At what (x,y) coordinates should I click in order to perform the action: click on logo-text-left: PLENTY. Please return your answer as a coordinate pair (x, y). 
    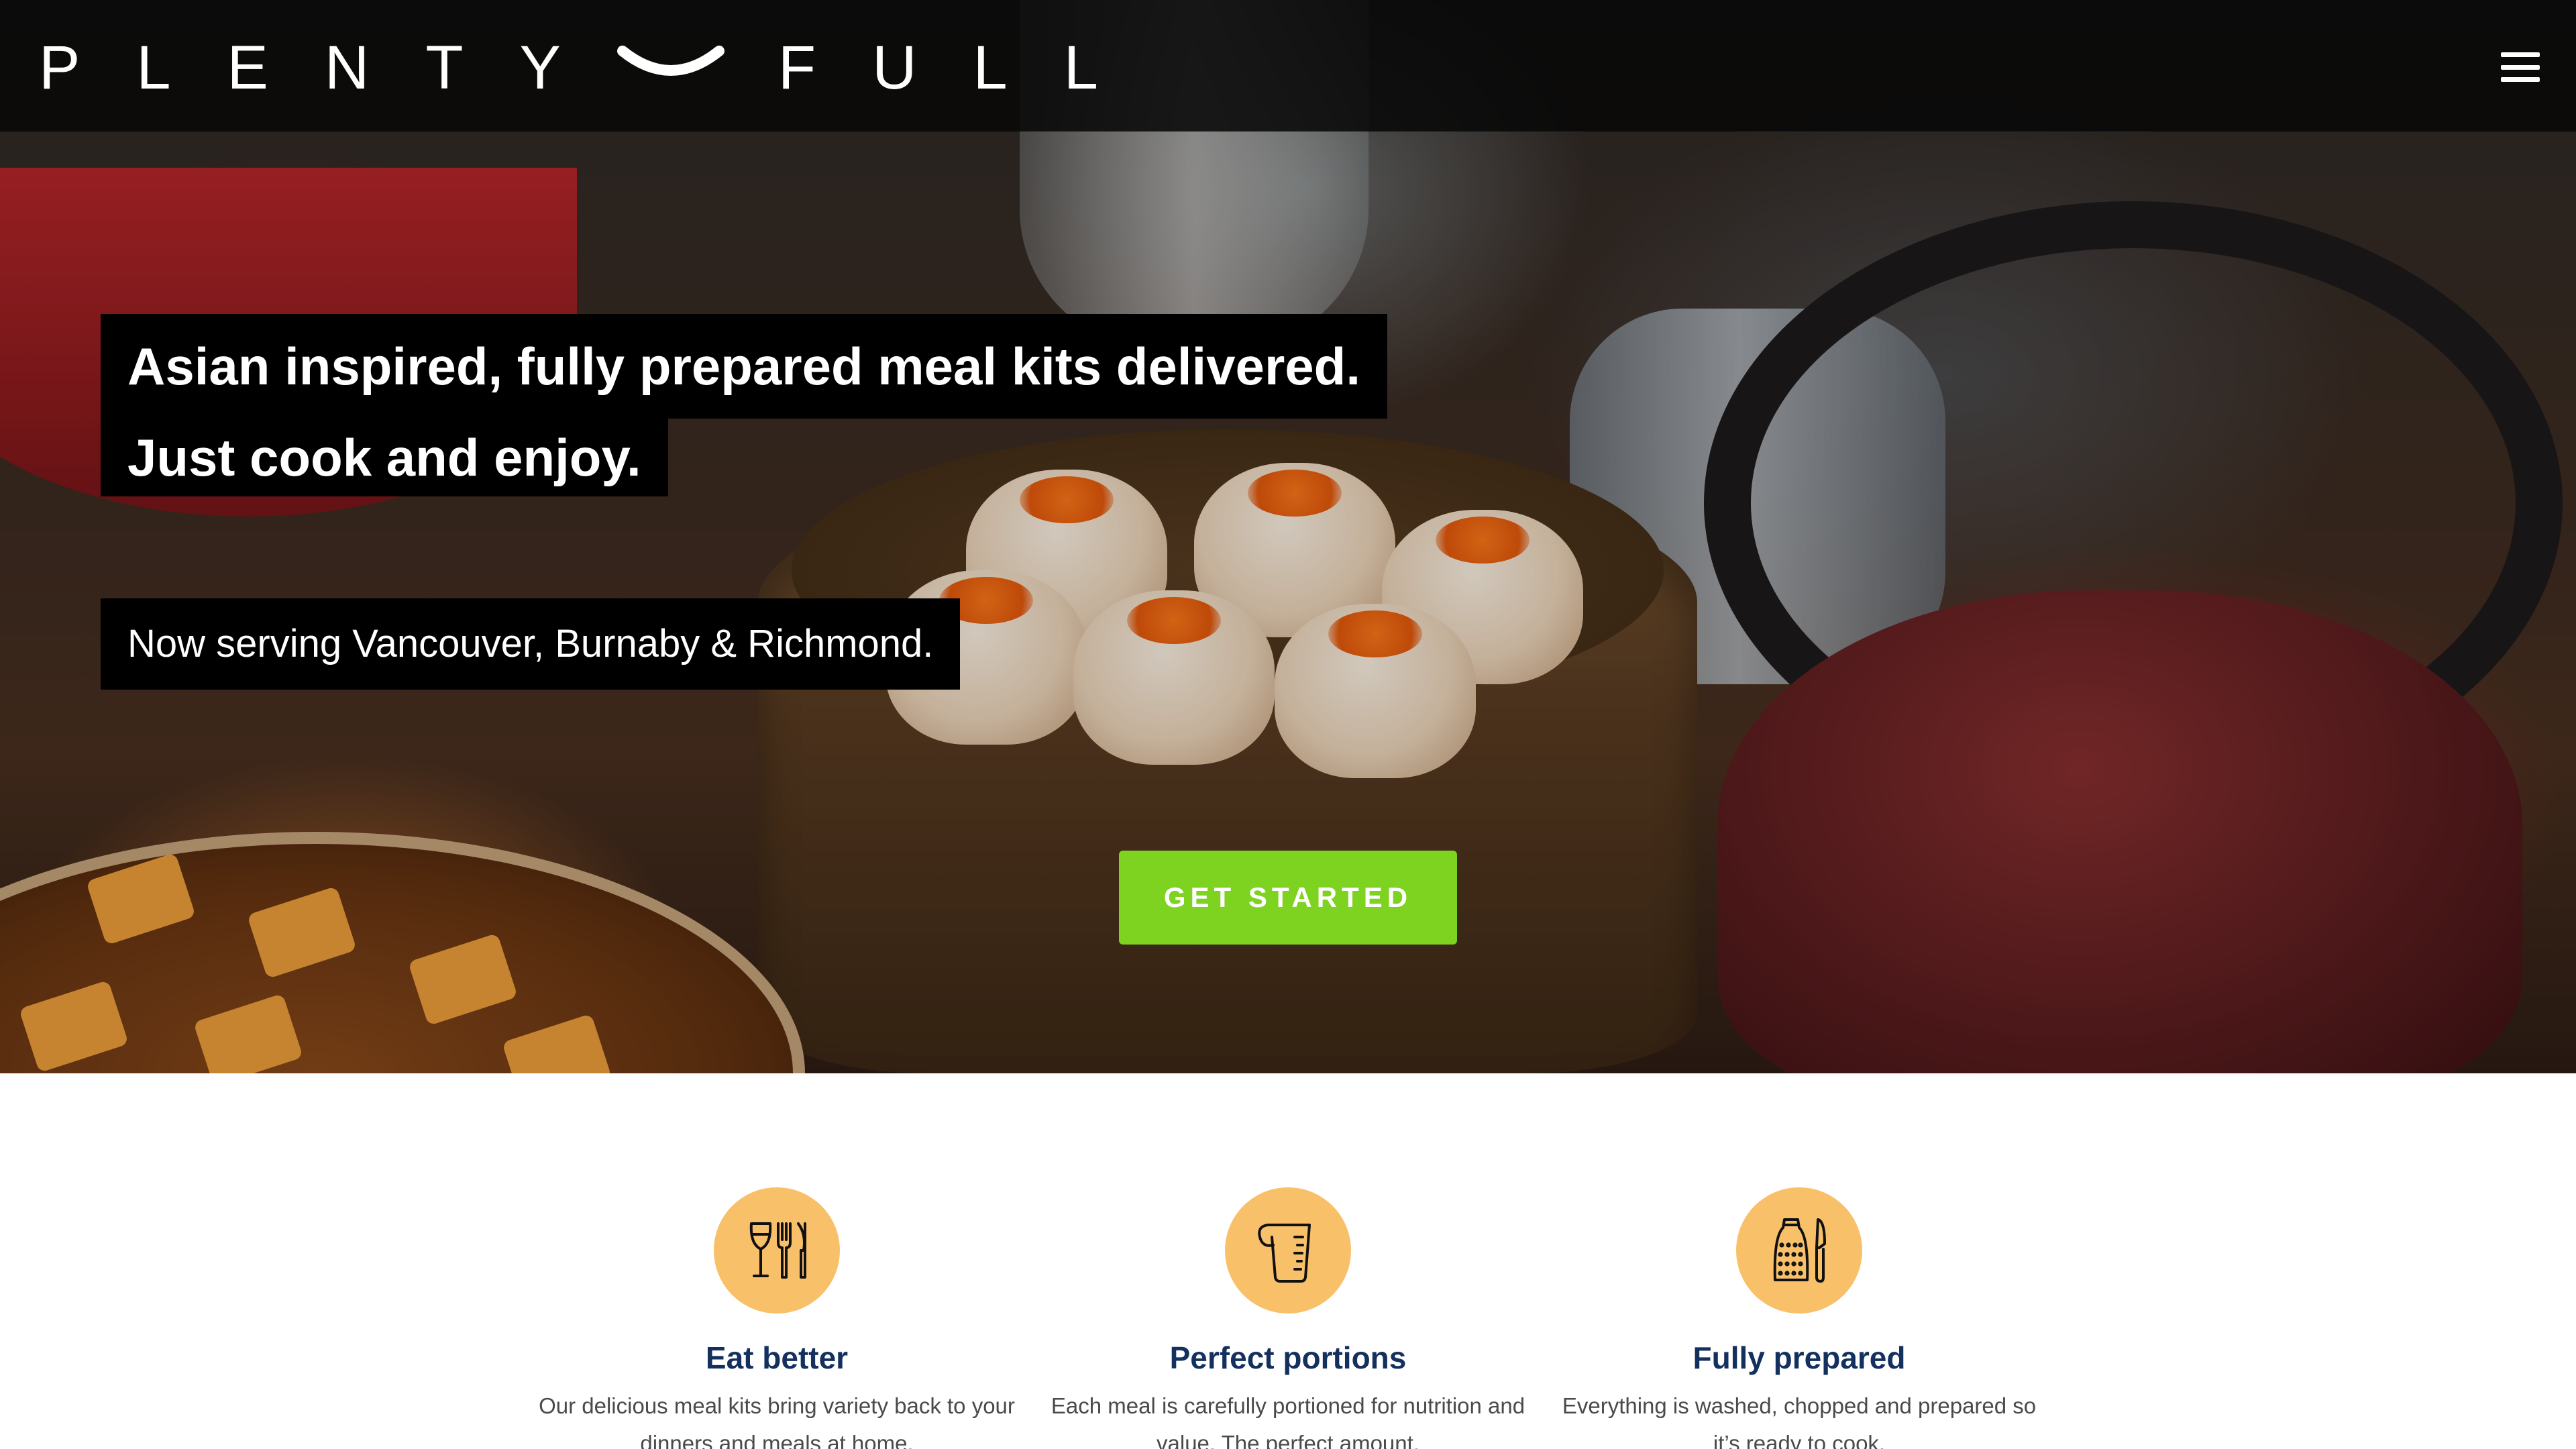
    Looking at the image, I should click on (328, 67).